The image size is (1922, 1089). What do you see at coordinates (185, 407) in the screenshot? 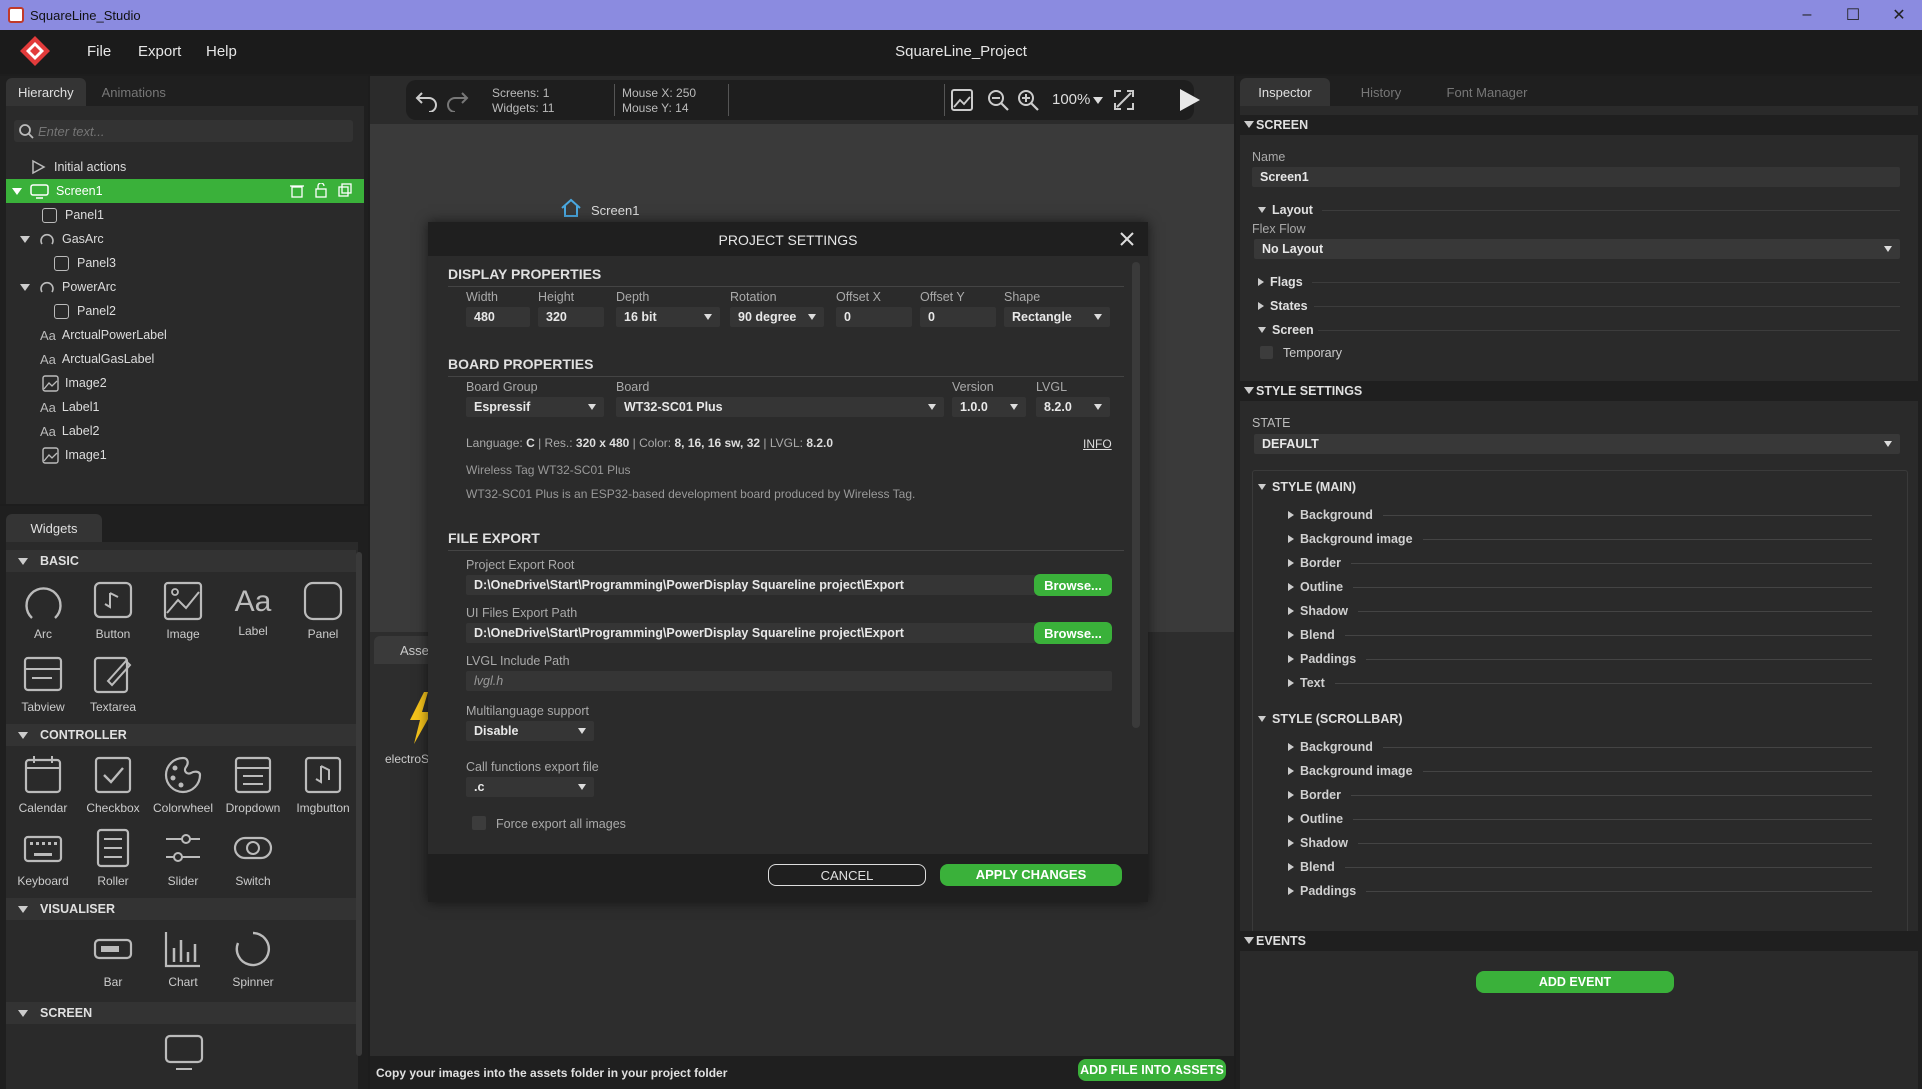
I see `tree-item-label1: Aa Label1` at bounding box center [185, 407].